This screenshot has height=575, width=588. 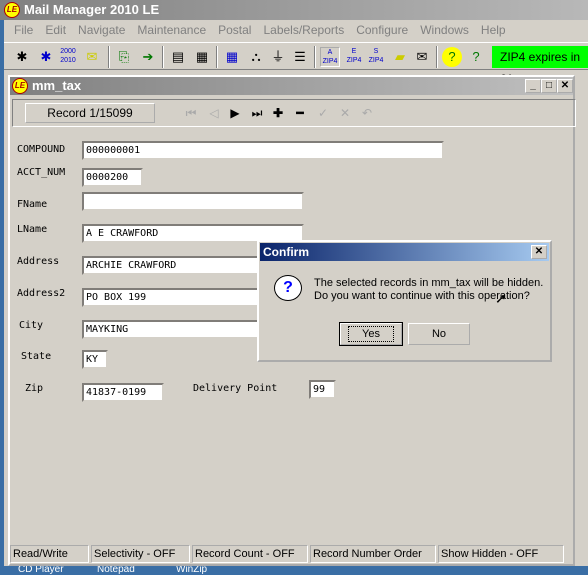 What do you see at coordinates (49, 554) in the screenshot?
I see `status-mode: Read/Write` at bounding box center [49, 554].